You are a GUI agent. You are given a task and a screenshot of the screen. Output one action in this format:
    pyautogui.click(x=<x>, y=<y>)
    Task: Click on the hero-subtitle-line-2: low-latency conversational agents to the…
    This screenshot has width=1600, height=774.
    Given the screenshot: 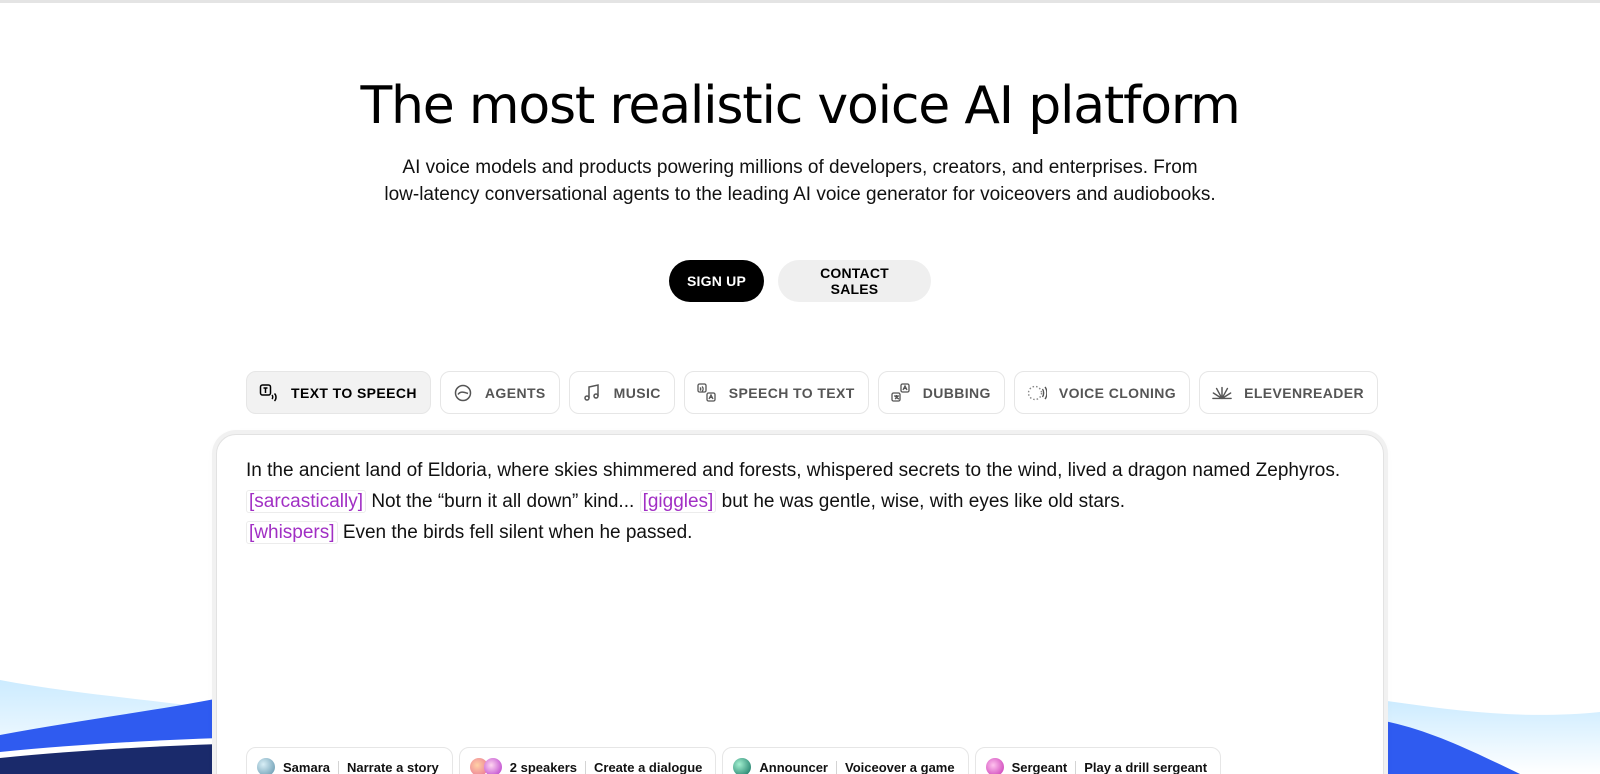 What is the action you would take?
    pyautogui.click(x=800, y=194)
    